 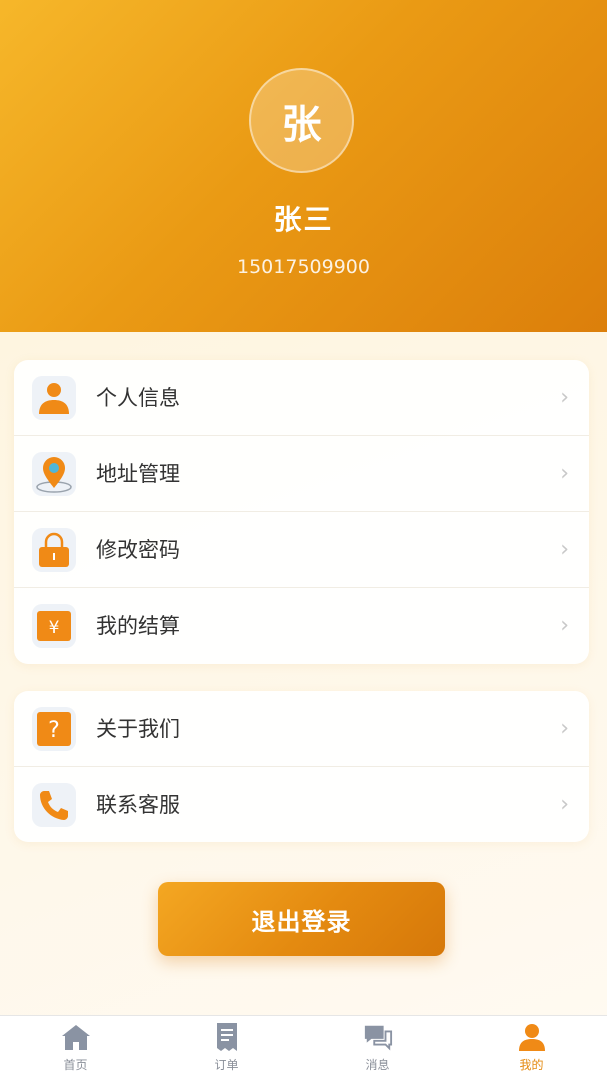 What do you see at coordinates (301, 474) in the screenshot?
I see `menu-item-address: 地址管理 ›` at bounding box center [301, 474].